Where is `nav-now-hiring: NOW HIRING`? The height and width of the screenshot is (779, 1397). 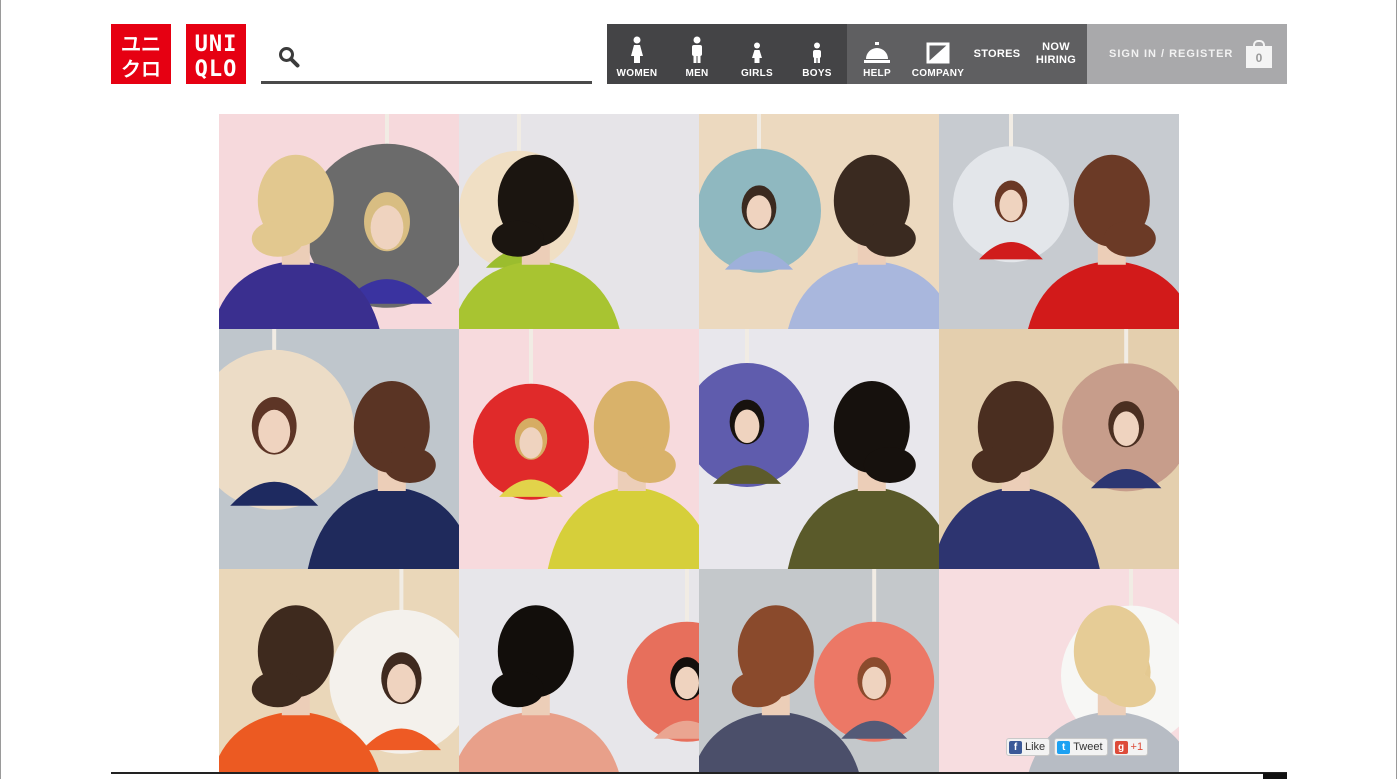 nav-now-hiring: NOW HIRING is located at coordinates (1056, 54).